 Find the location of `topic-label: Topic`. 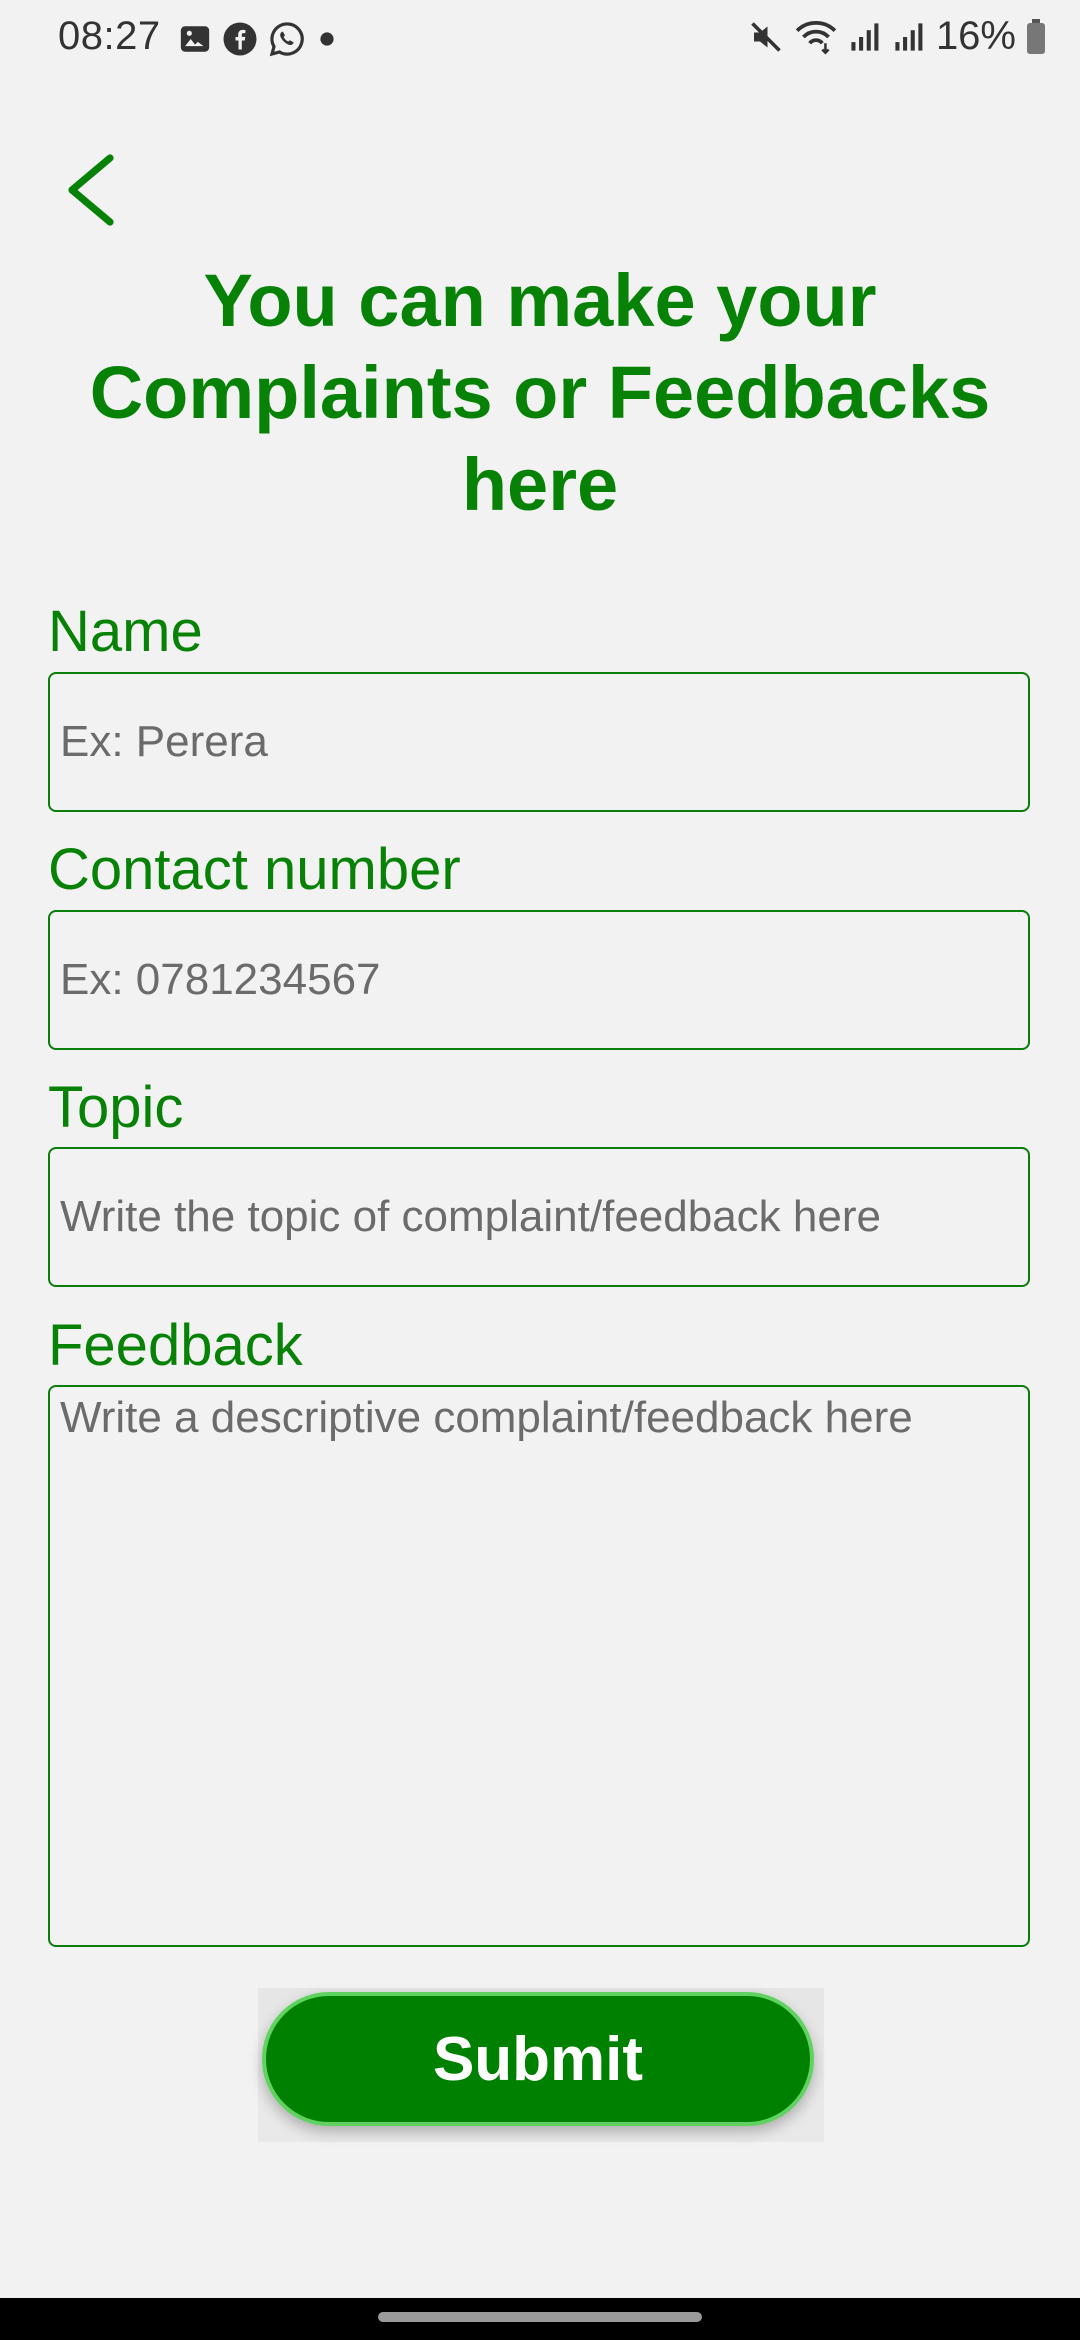

topic-label: Topic is located at coordinates (116, 1107).